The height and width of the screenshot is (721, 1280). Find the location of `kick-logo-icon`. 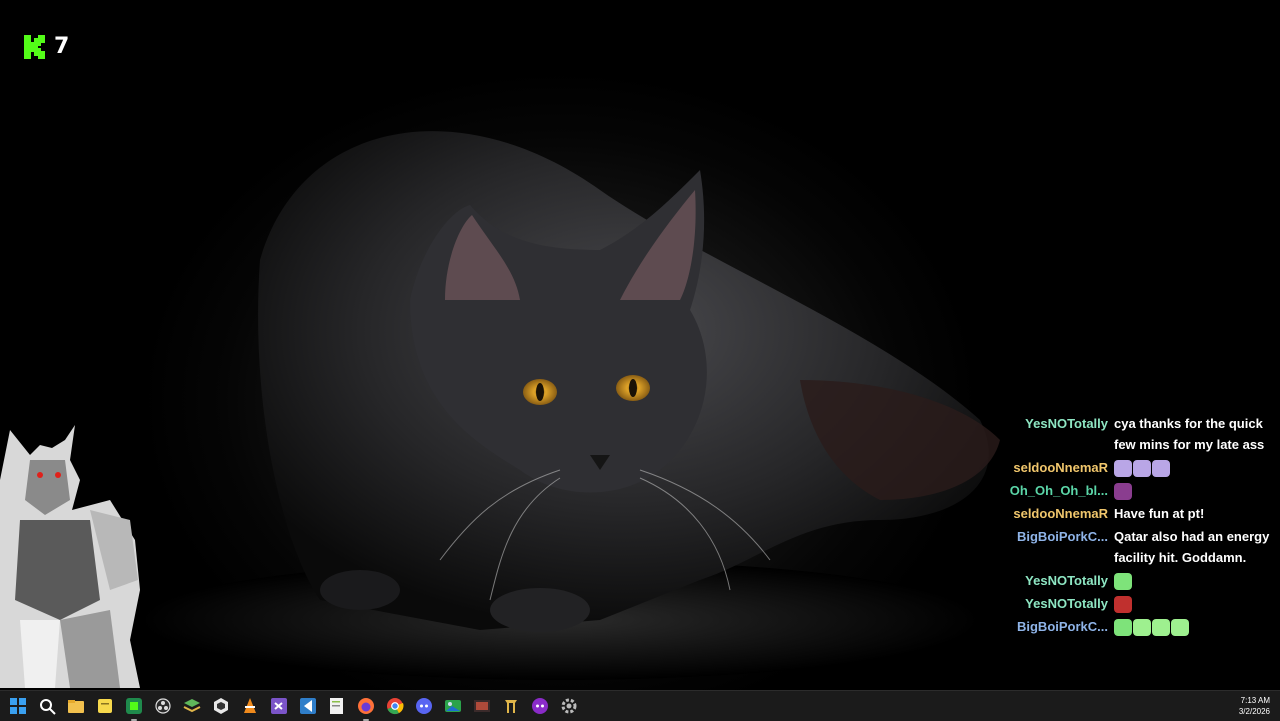

kick-logo-icon is located at coordinates (34, 46).